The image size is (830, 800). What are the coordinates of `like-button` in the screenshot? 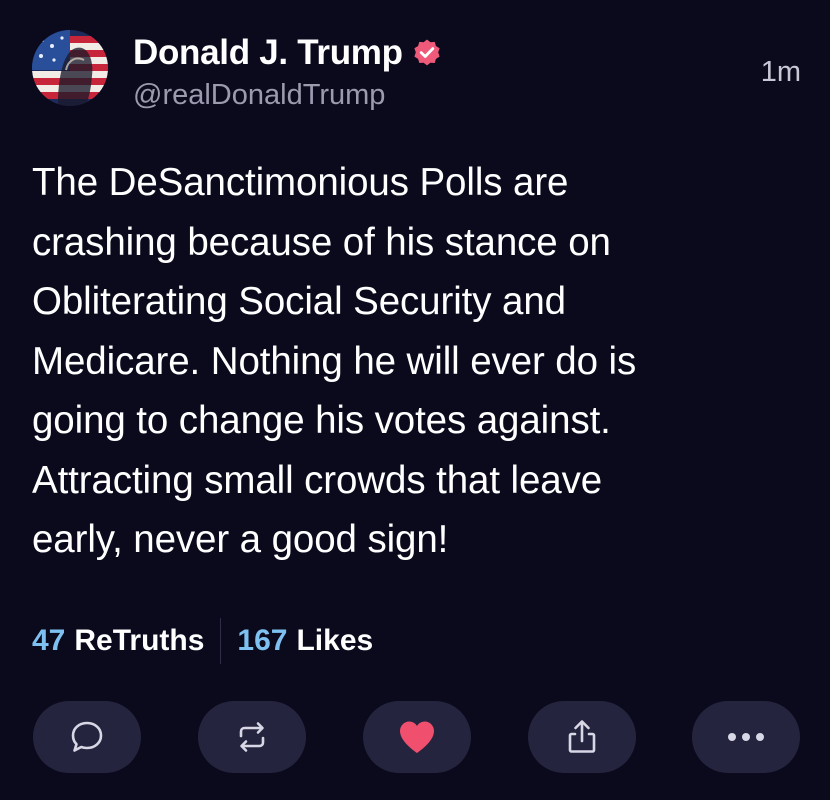 It's located at (417, 737).